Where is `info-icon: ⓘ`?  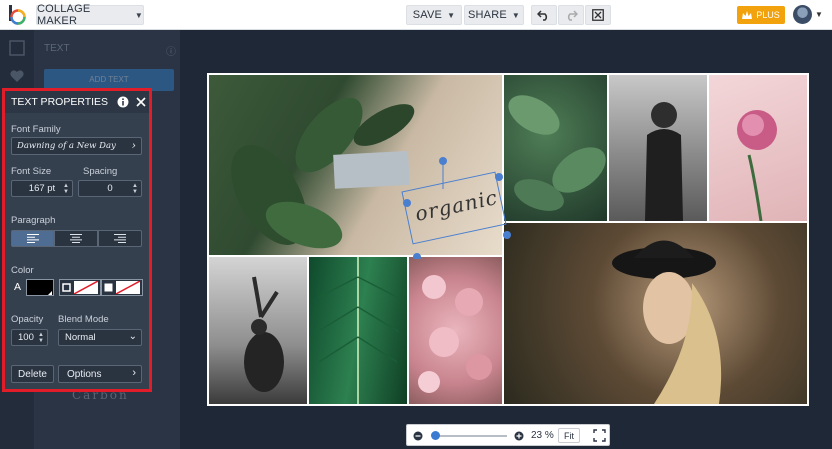 info-icon: ⓘ is located at coordinates (171, 50).